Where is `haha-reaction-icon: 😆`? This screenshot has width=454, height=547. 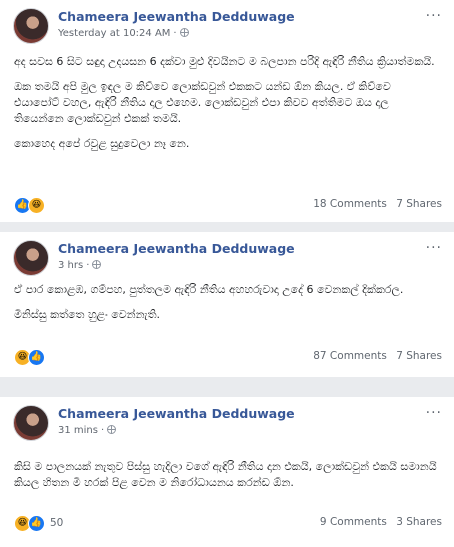
haha-reaction-icon: 😆 is located at coordinates (36, 205).